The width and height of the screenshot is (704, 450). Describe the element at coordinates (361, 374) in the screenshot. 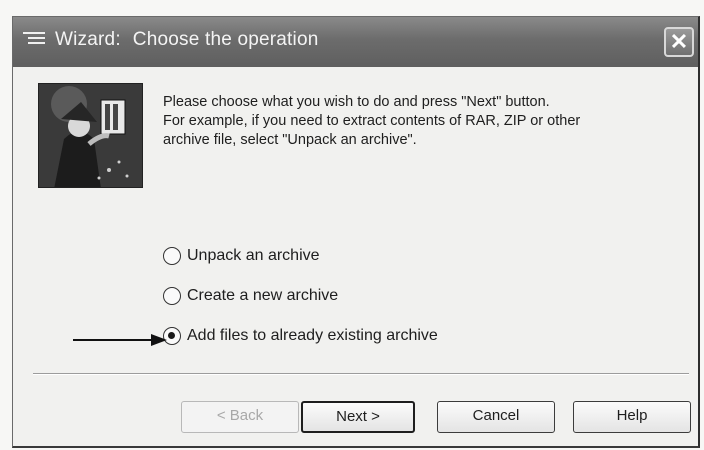

I see `divider` at that location.